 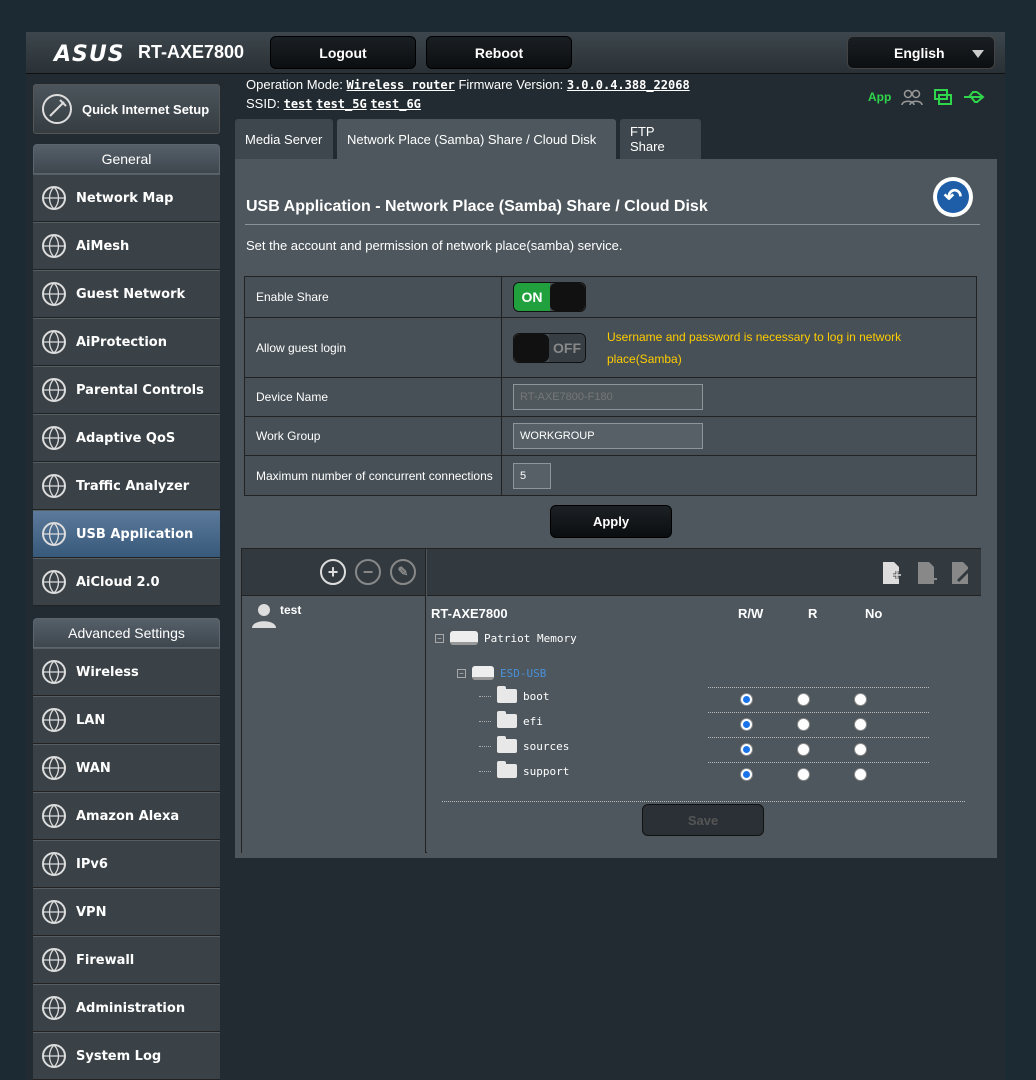 I want to click on guest-login-label: Allow guest login, so click(x=373, y=347).